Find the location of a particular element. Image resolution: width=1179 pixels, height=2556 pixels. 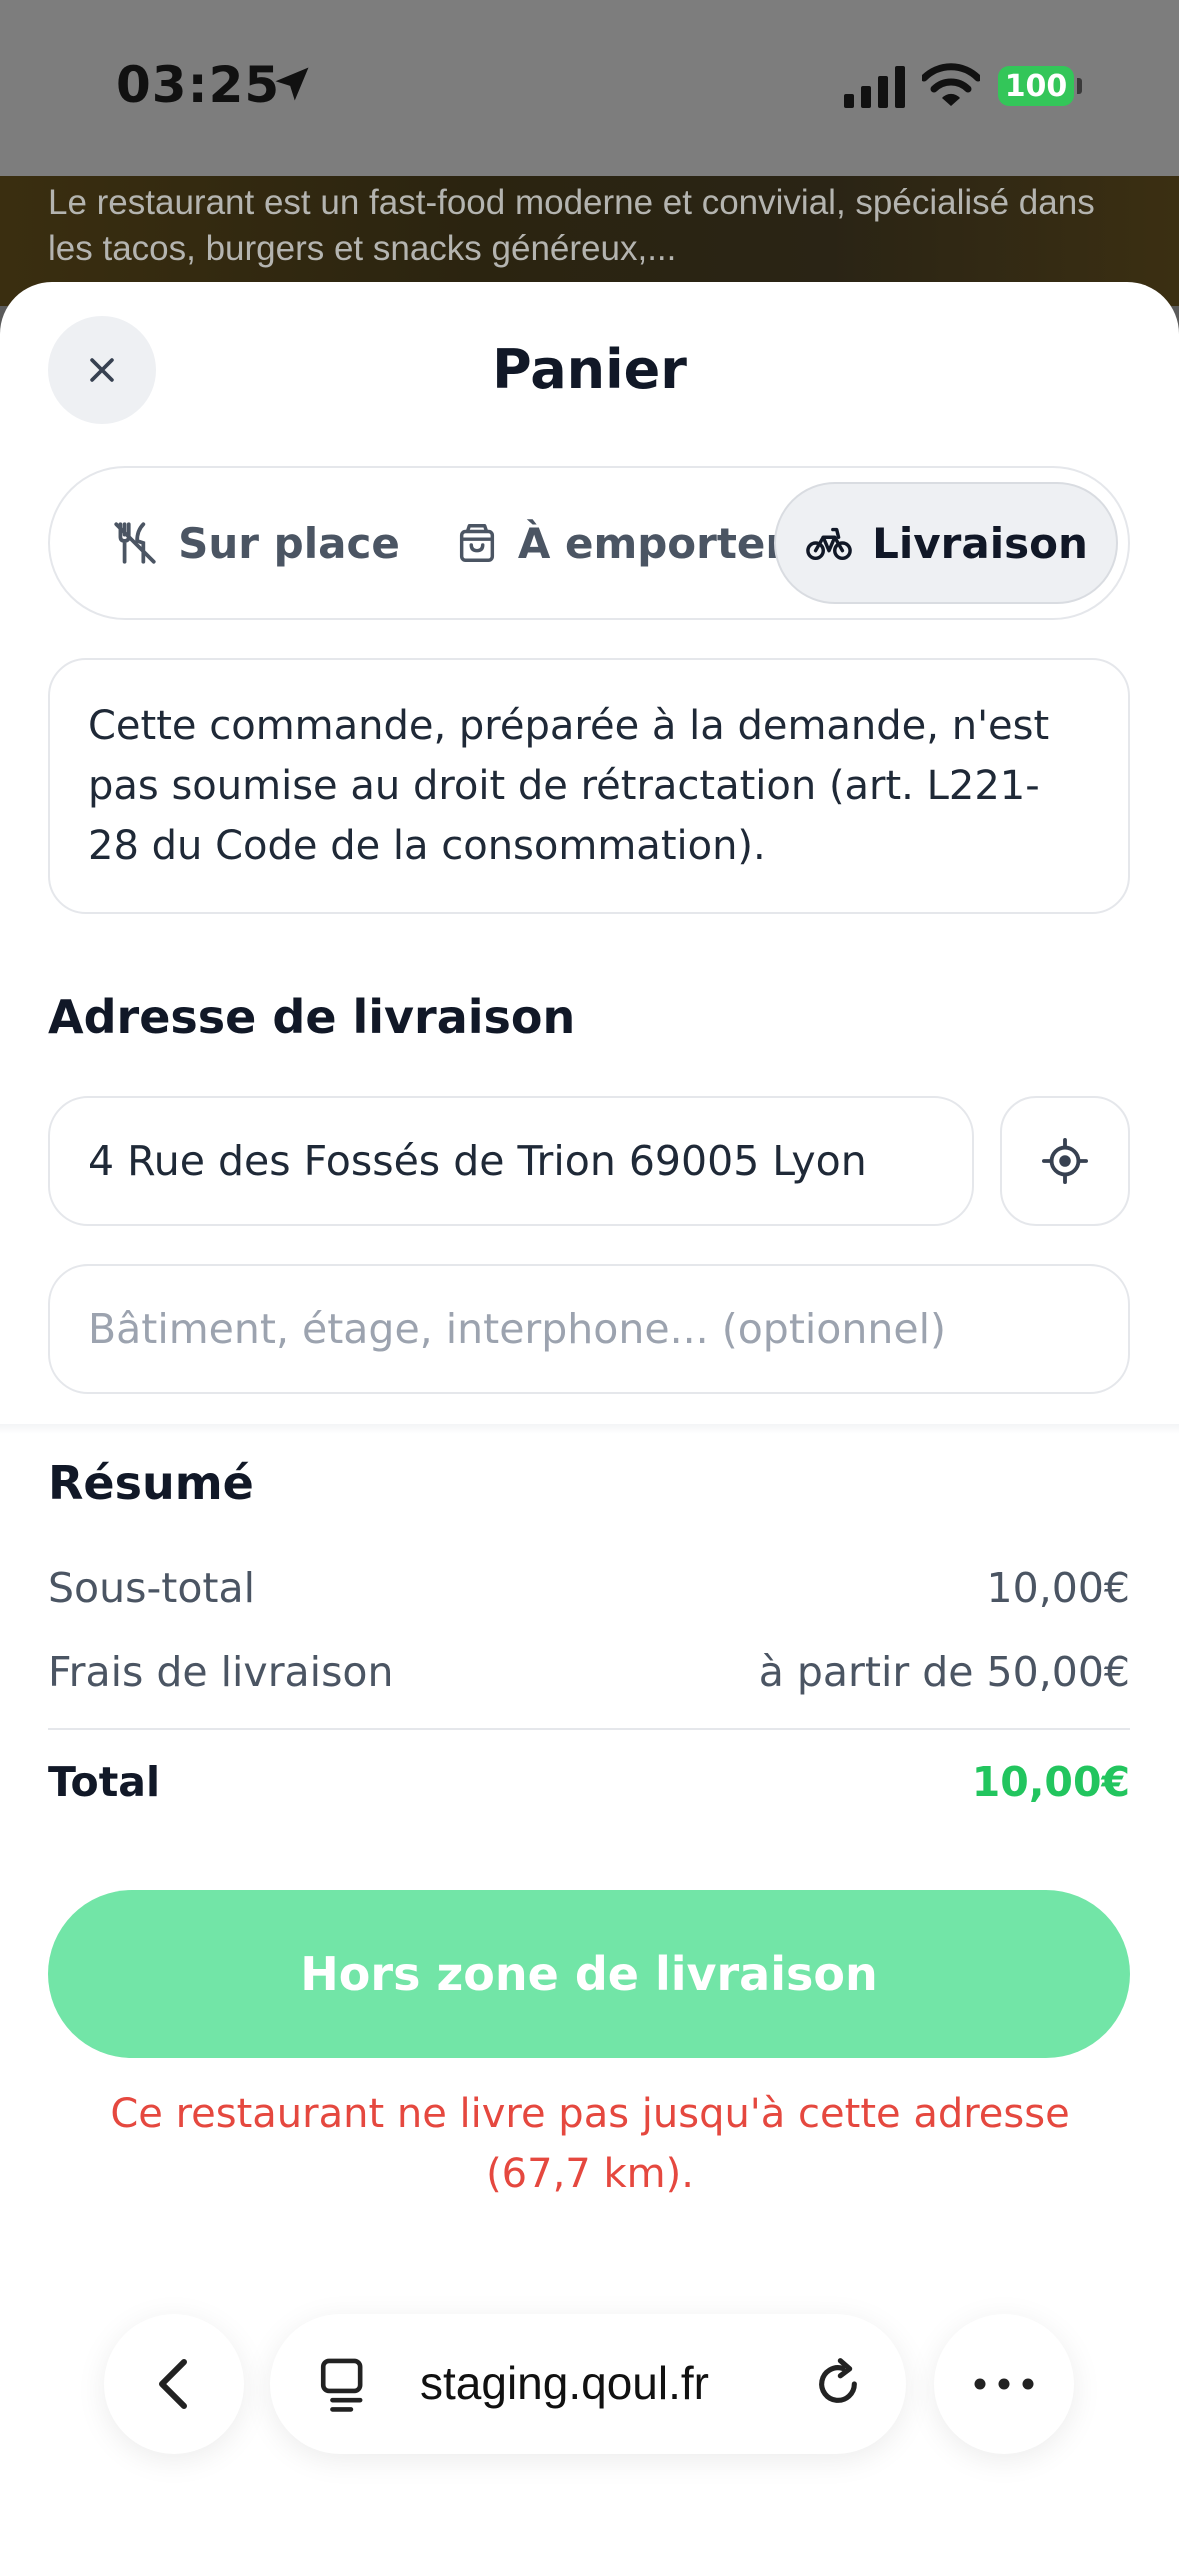

delivery-address-title: Adresse de livraison is located at coordinates (312, 1017).